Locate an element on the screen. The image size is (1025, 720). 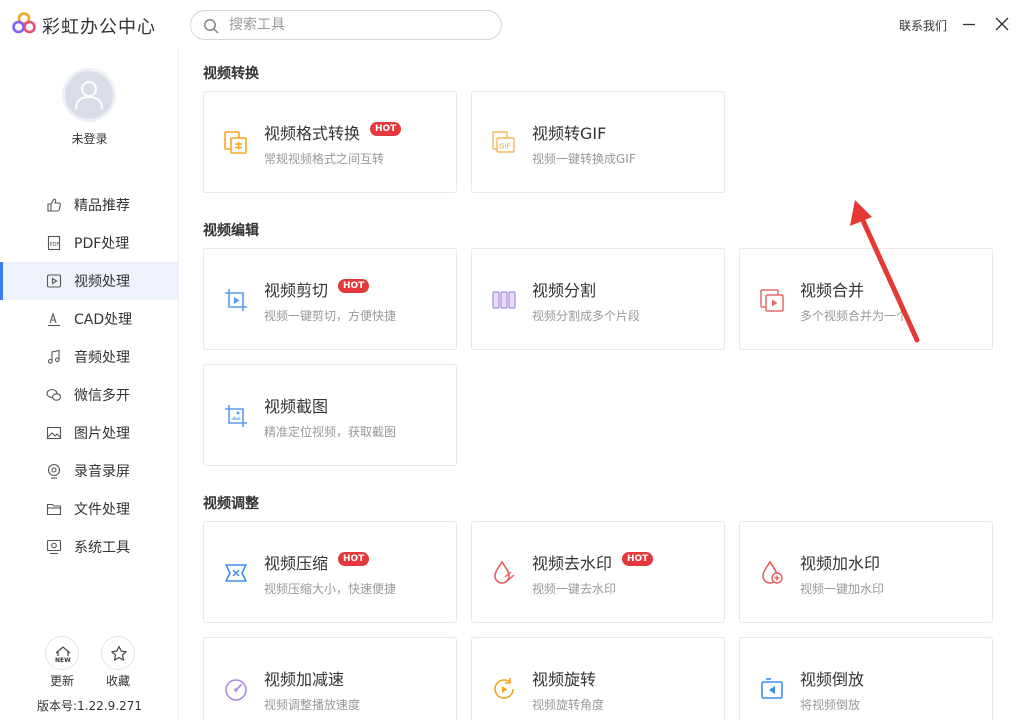
favorite-button is located at coordinates (118, 653).